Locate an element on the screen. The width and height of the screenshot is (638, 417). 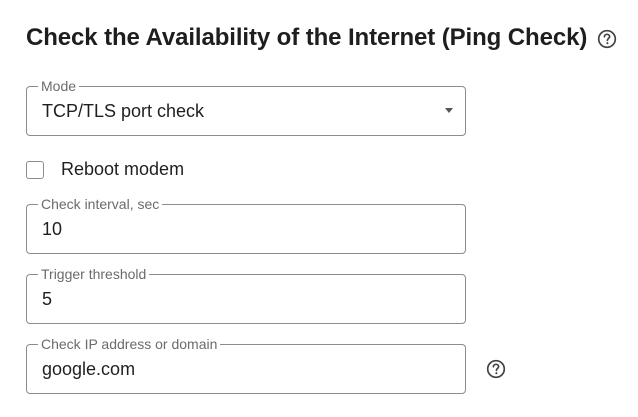
trigger-threshold-value: 5 is located at coordinates (47, 299).